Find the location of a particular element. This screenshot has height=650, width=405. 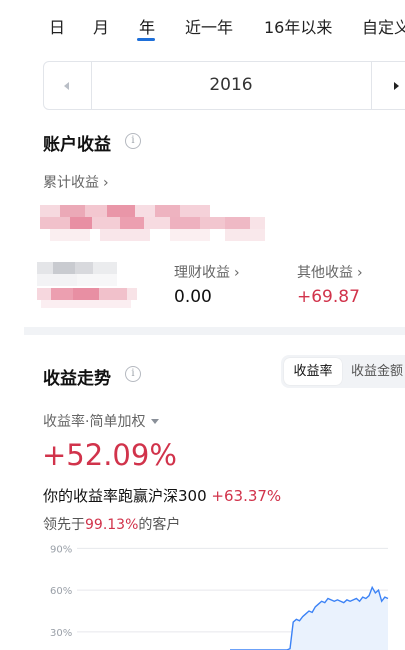

peer-ranking-suffix: 的客户 is located at coordinates (159, 525).